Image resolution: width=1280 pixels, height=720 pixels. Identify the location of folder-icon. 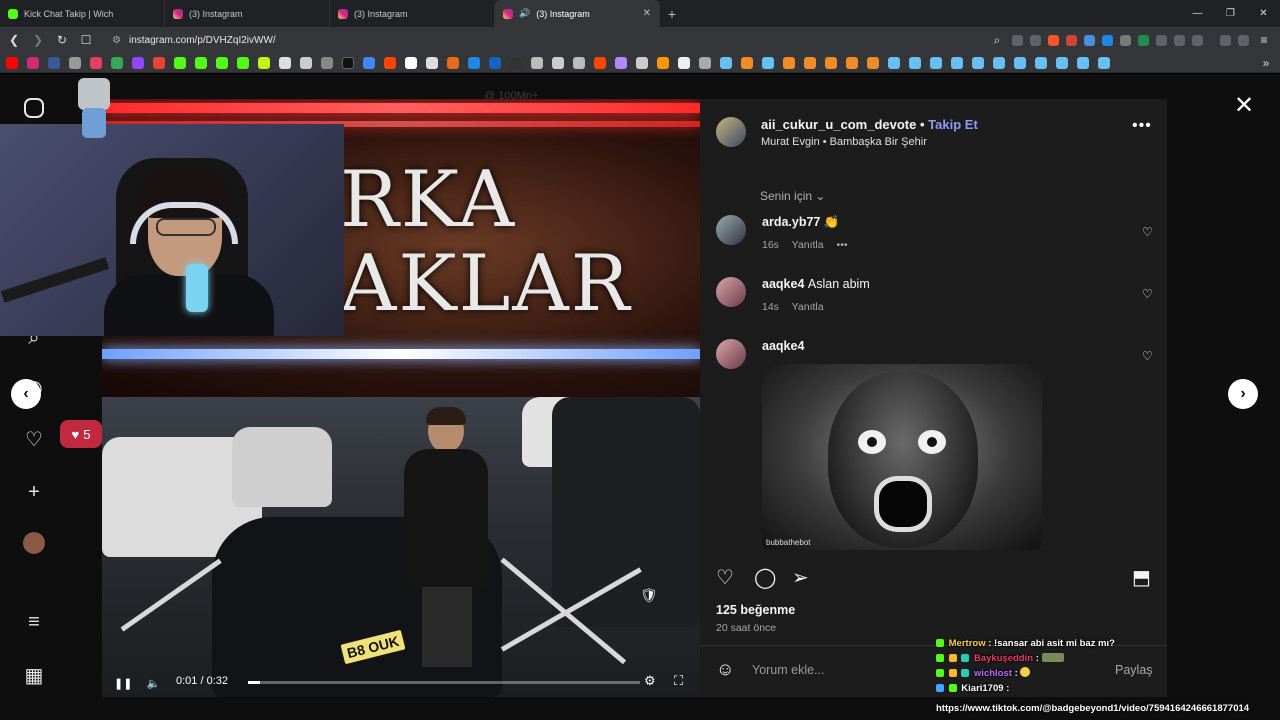
(705, 62).